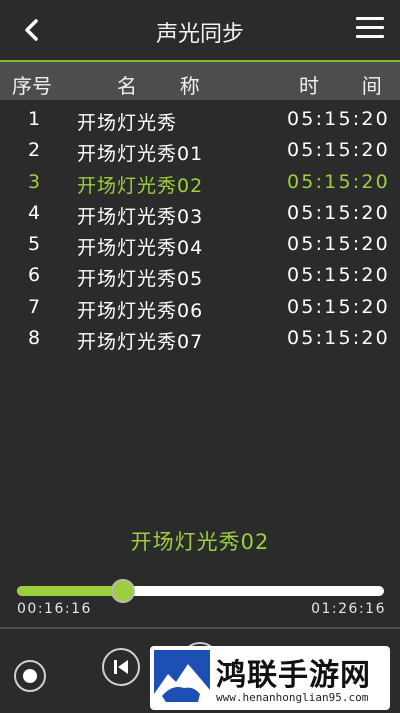  Describe the element at coordinates (345, 86) in the screenshot. I see `column-header-time: 时 间` at that location.